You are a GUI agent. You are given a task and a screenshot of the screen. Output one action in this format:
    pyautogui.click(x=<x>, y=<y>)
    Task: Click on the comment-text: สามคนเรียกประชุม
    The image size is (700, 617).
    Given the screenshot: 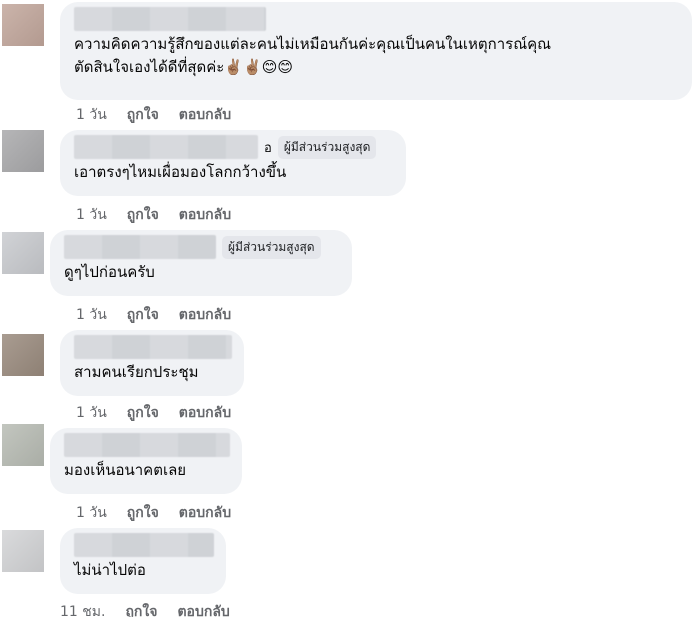 What is the action you would take?
    pyautogui.click(x=136, y=372)
    